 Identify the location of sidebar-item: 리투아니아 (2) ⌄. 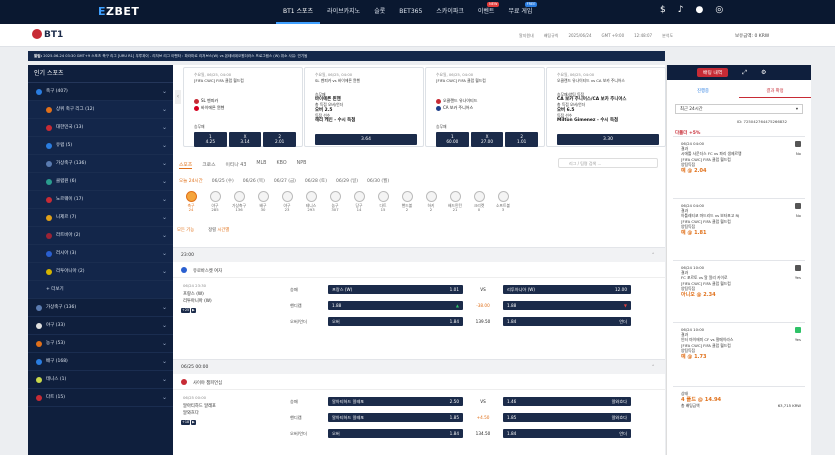
(100, 272).